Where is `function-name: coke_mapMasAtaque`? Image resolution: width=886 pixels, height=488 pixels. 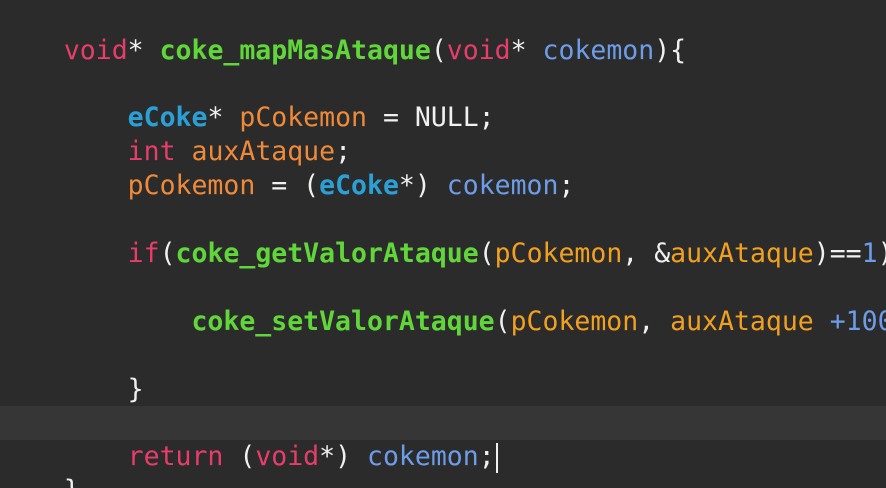 function-name: coke_mapMasAtaque is located at coordinates (295, 50).